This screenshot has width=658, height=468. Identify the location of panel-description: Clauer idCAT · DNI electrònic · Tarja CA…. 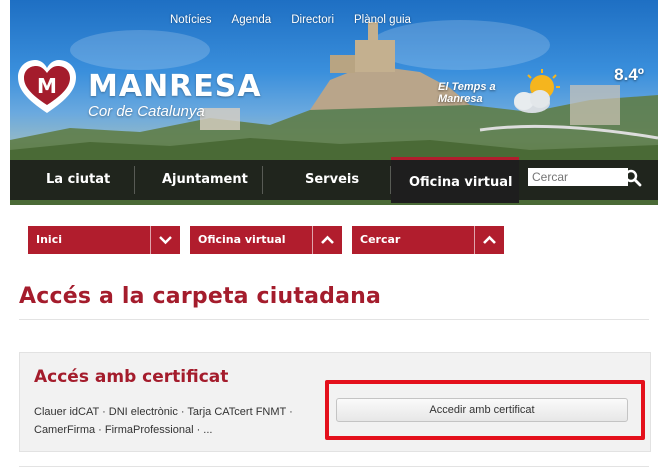
(163, 421).